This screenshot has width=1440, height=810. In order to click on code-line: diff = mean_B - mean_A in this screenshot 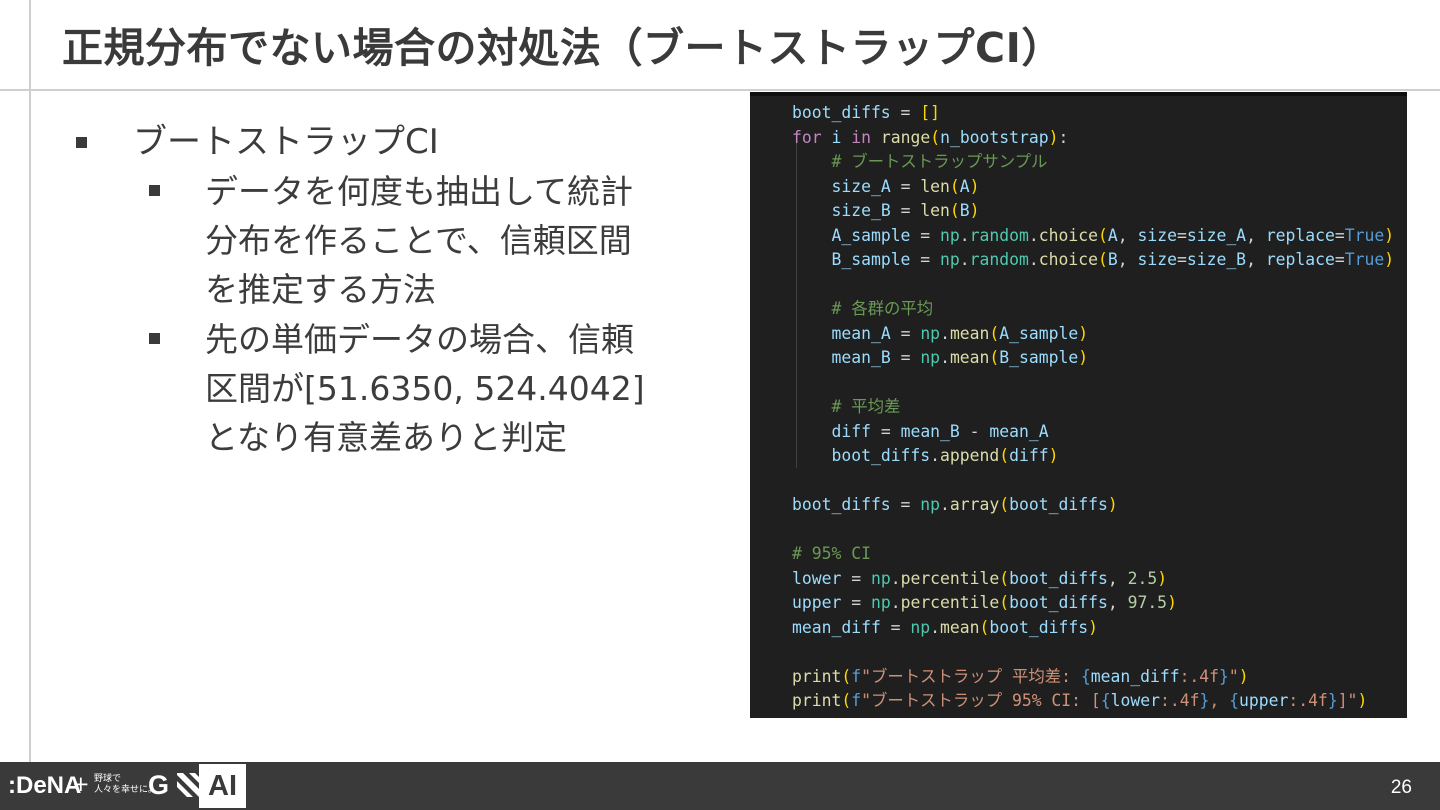, I will do `click(940, 431)`.